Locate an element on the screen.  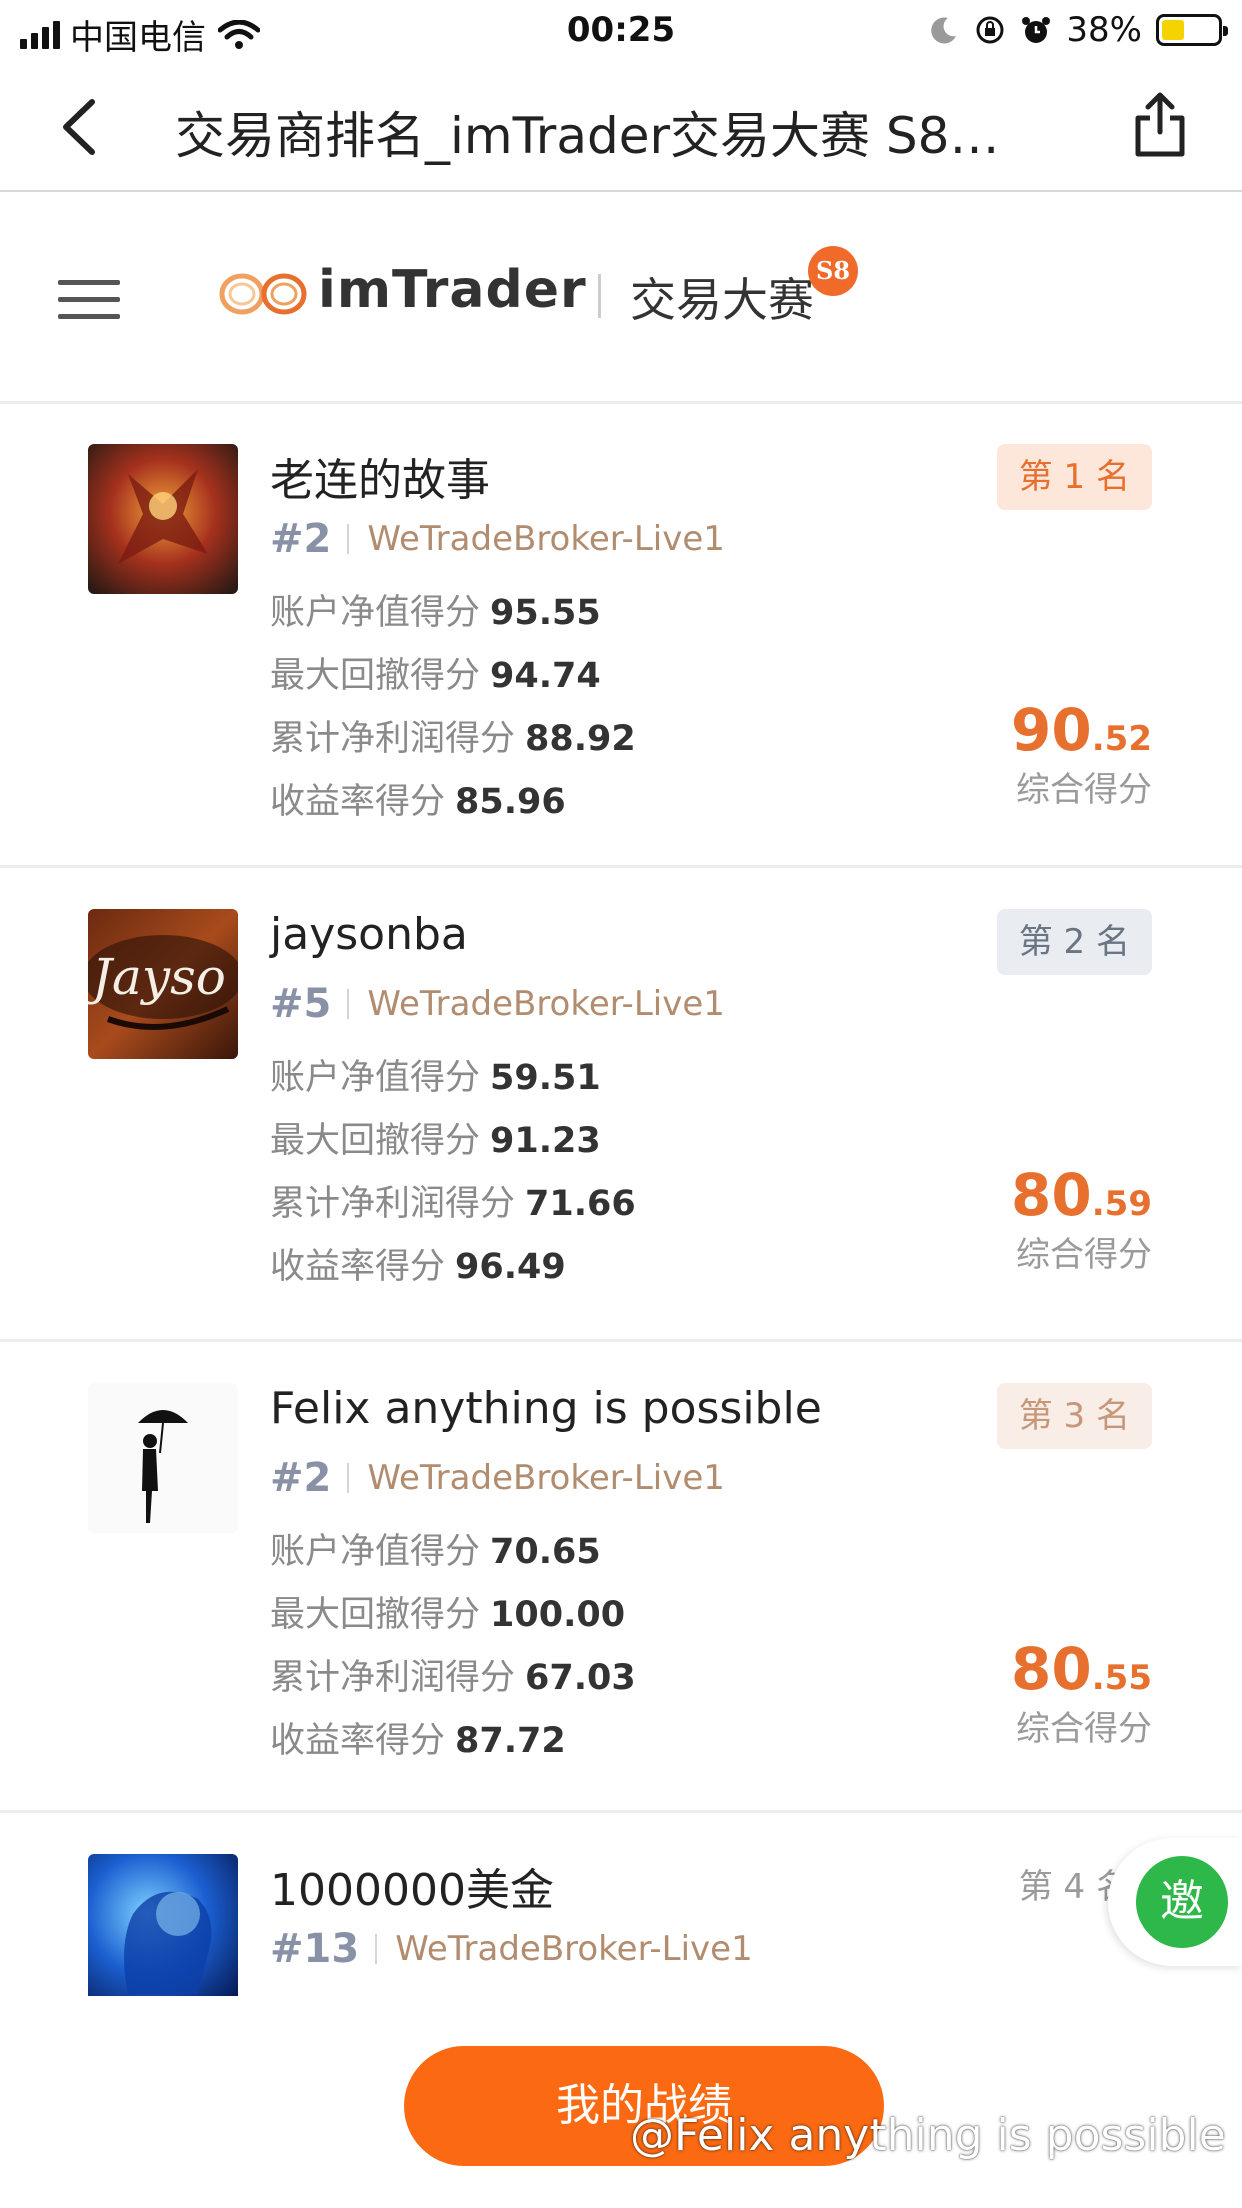
trader-name: 老连的故事 is located at coordinates (380, 480).